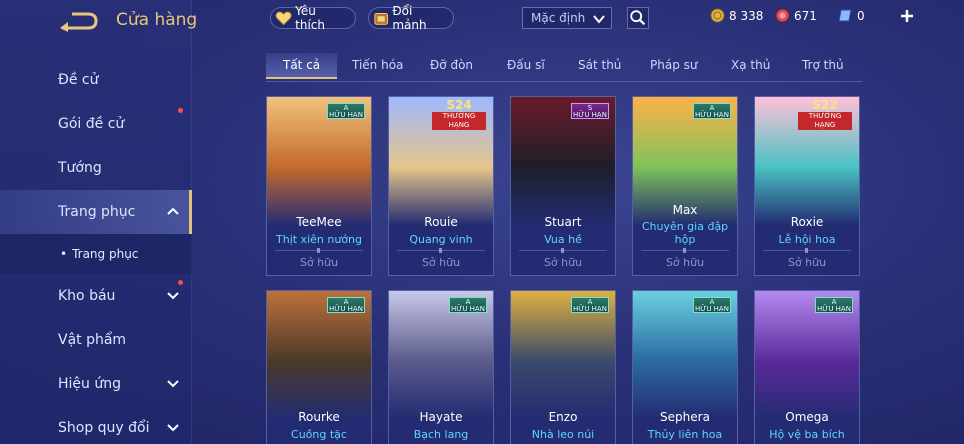  Describe the element at coordinates (283, 18) in the screenshot. I see `heart-icon` at that location.